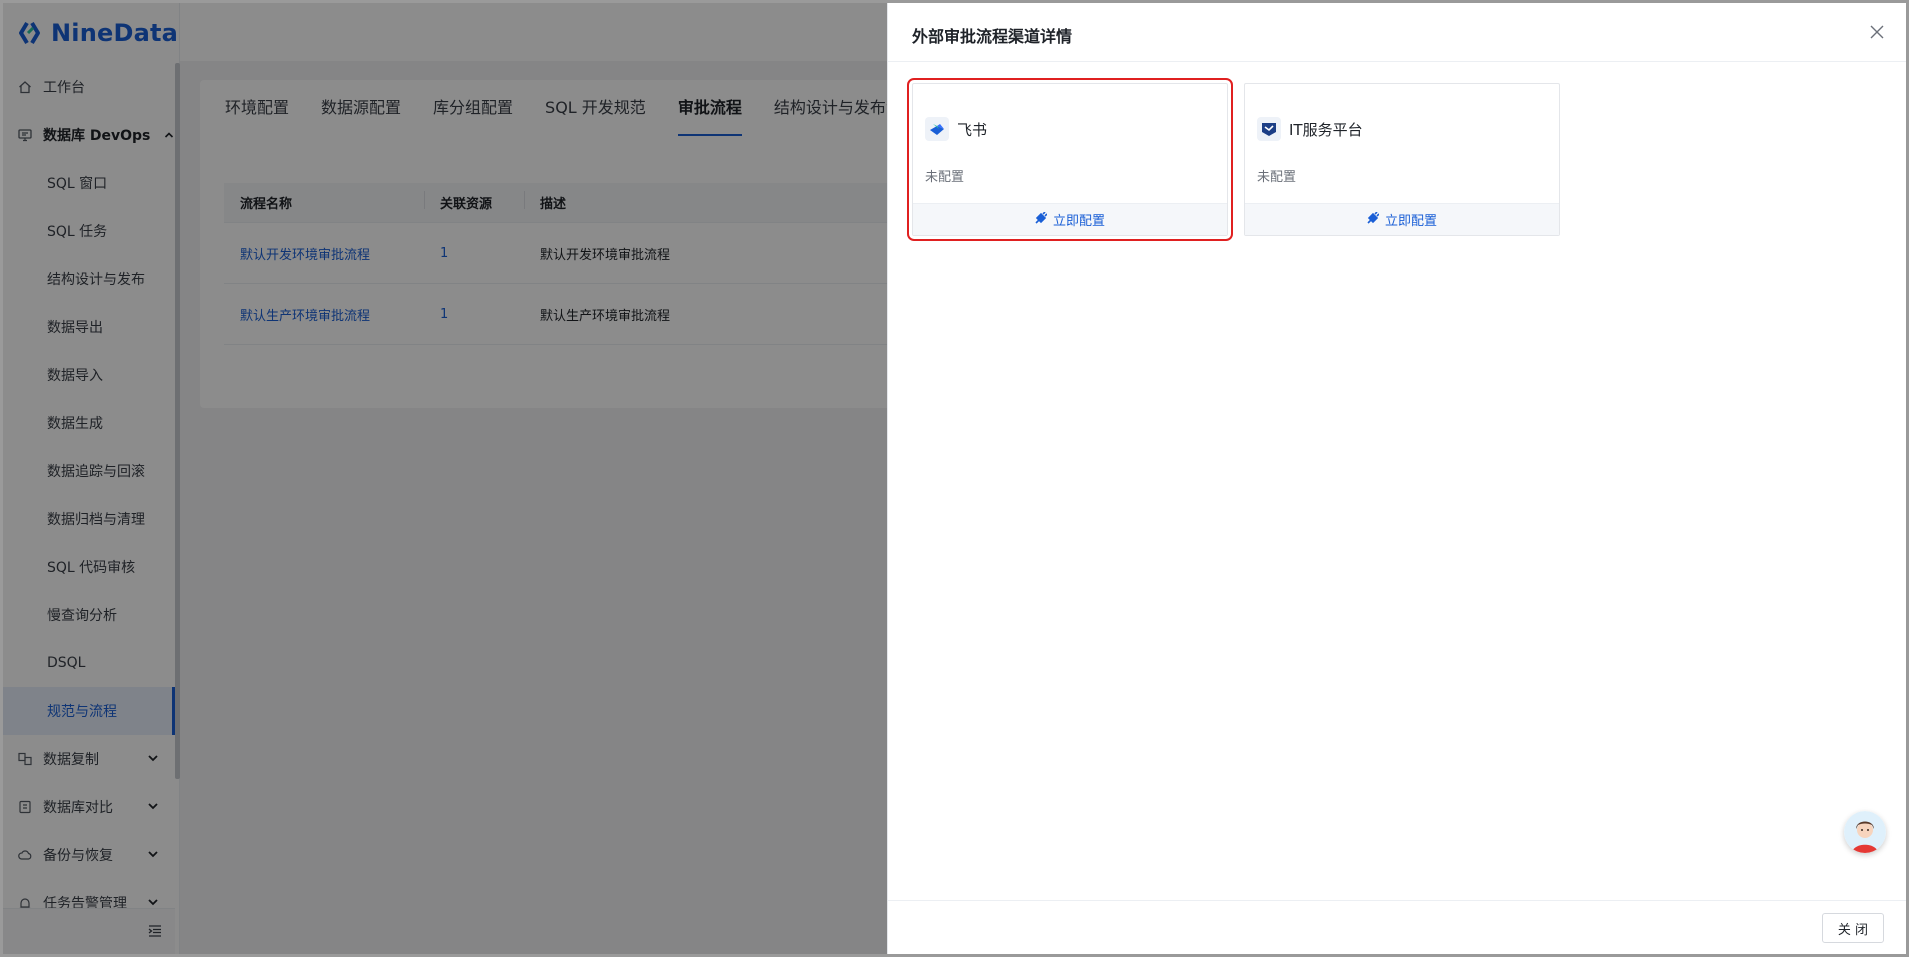  What do you see at coordinates (1070, 159) in the screenshot?
I see `channel-card-feishu: 飞书 未配置 立即配置` at bounding box center [1070, 159].